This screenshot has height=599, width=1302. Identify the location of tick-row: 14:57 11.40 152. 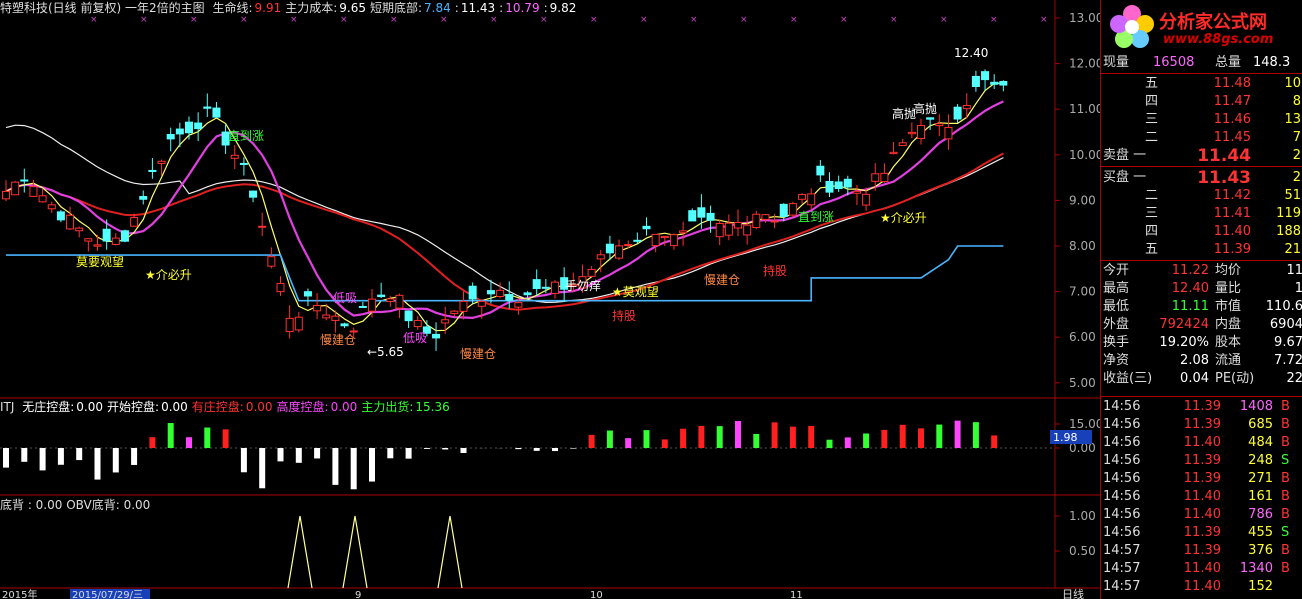
(1201, 587).